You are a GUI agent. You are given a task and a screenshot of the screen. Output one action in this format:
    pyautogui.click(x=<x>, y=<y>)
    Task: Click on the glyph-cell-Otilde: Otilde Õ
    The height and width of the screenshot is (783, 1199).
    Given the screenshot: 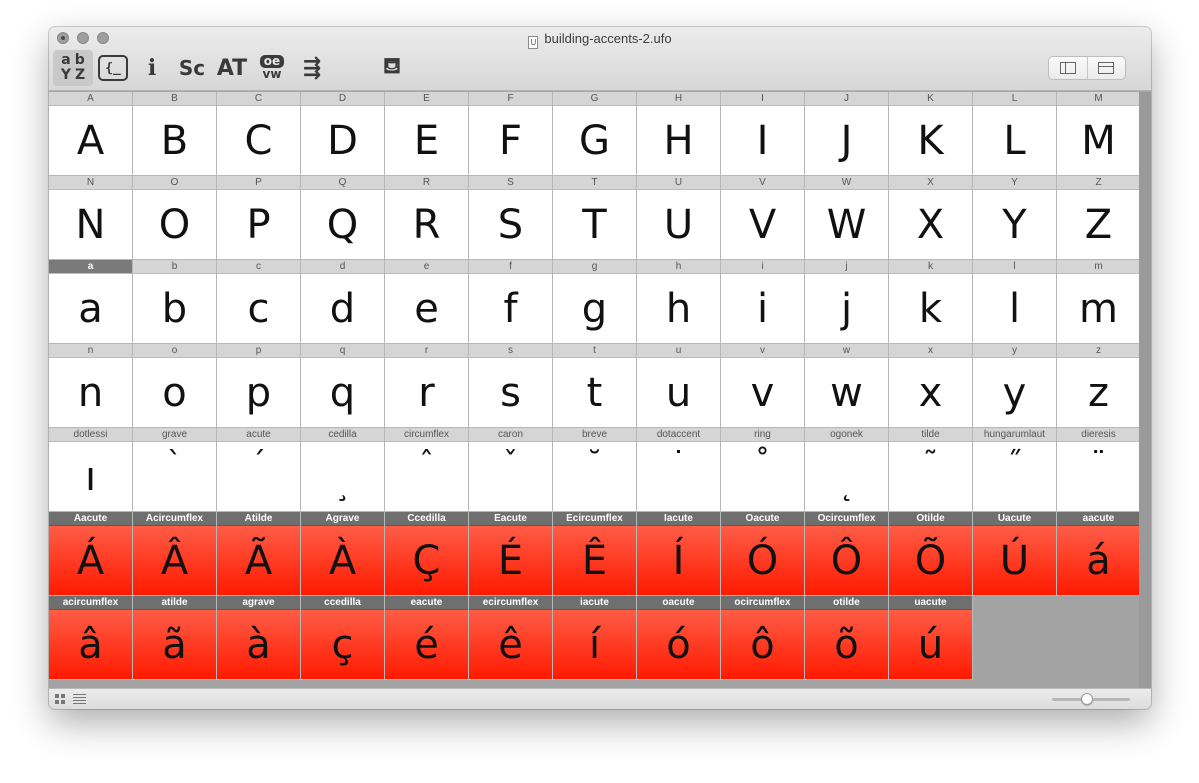 What is the action you would take?
    pyautogui.click(x=931, y=554)
    